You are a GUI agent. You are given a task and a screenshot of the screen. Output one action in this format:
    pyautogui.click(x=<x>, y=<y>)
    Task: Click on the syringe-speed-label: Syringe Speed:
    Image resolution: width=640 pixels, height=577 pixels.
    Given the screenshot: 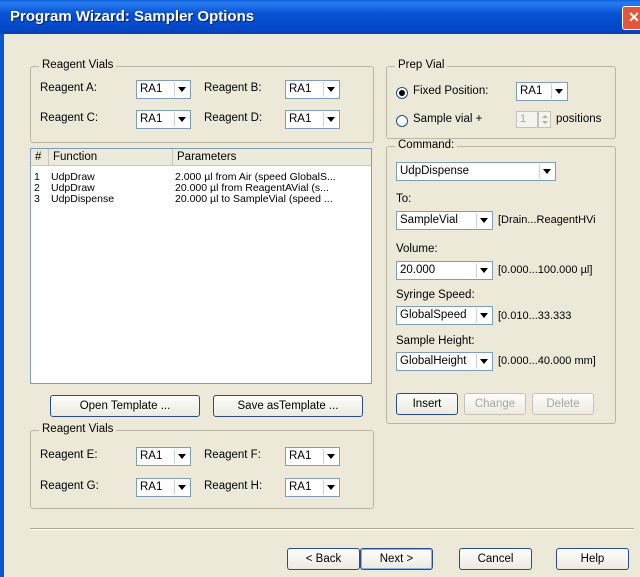 What is the action you would take?
    pyautogui.click(x=435, y=295)
    